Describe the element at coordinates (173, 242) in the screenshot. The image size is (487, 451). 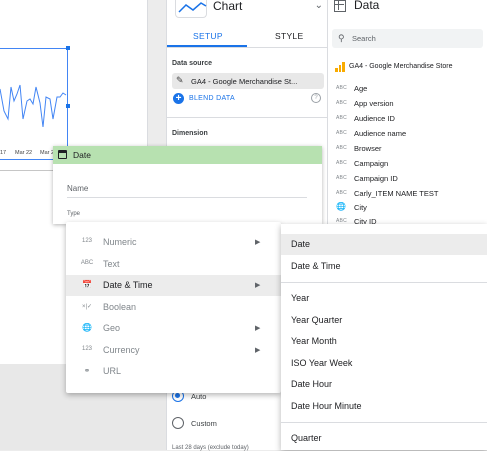
I see `menu-item-numeric: 123 Numeric ▶` at that location.